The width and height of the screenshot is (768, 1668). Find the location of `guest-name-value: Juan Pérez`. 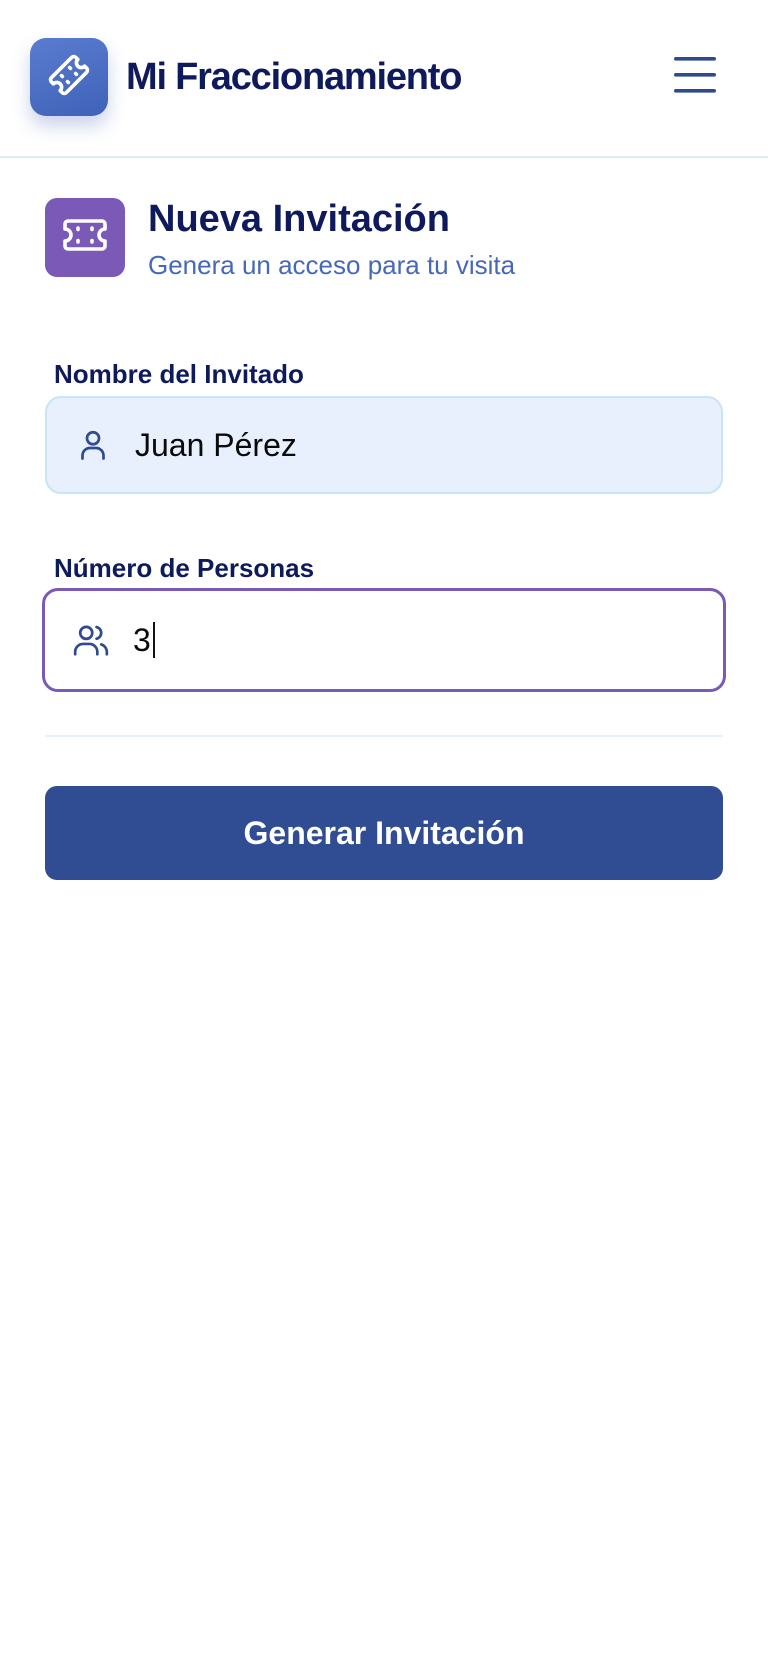

guest-name-value: Juan Pérez is located at coordinates (216, 445).